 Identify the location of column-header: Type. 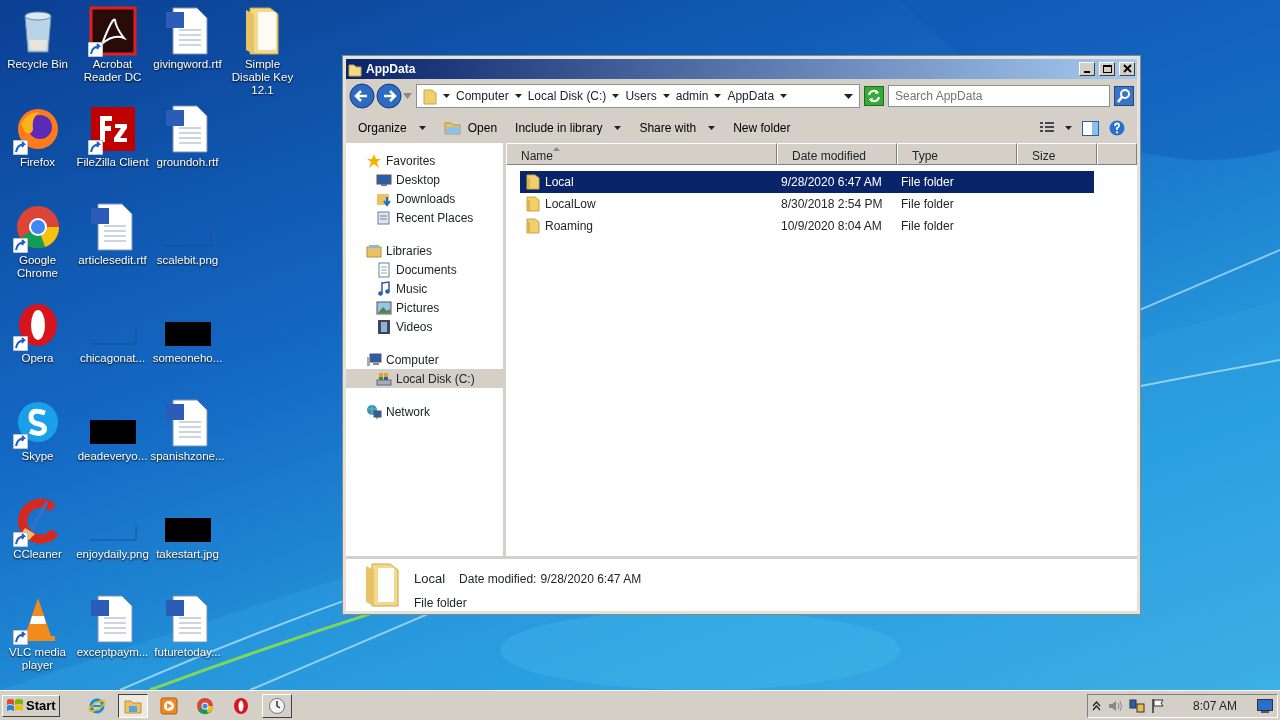
(957, 154).